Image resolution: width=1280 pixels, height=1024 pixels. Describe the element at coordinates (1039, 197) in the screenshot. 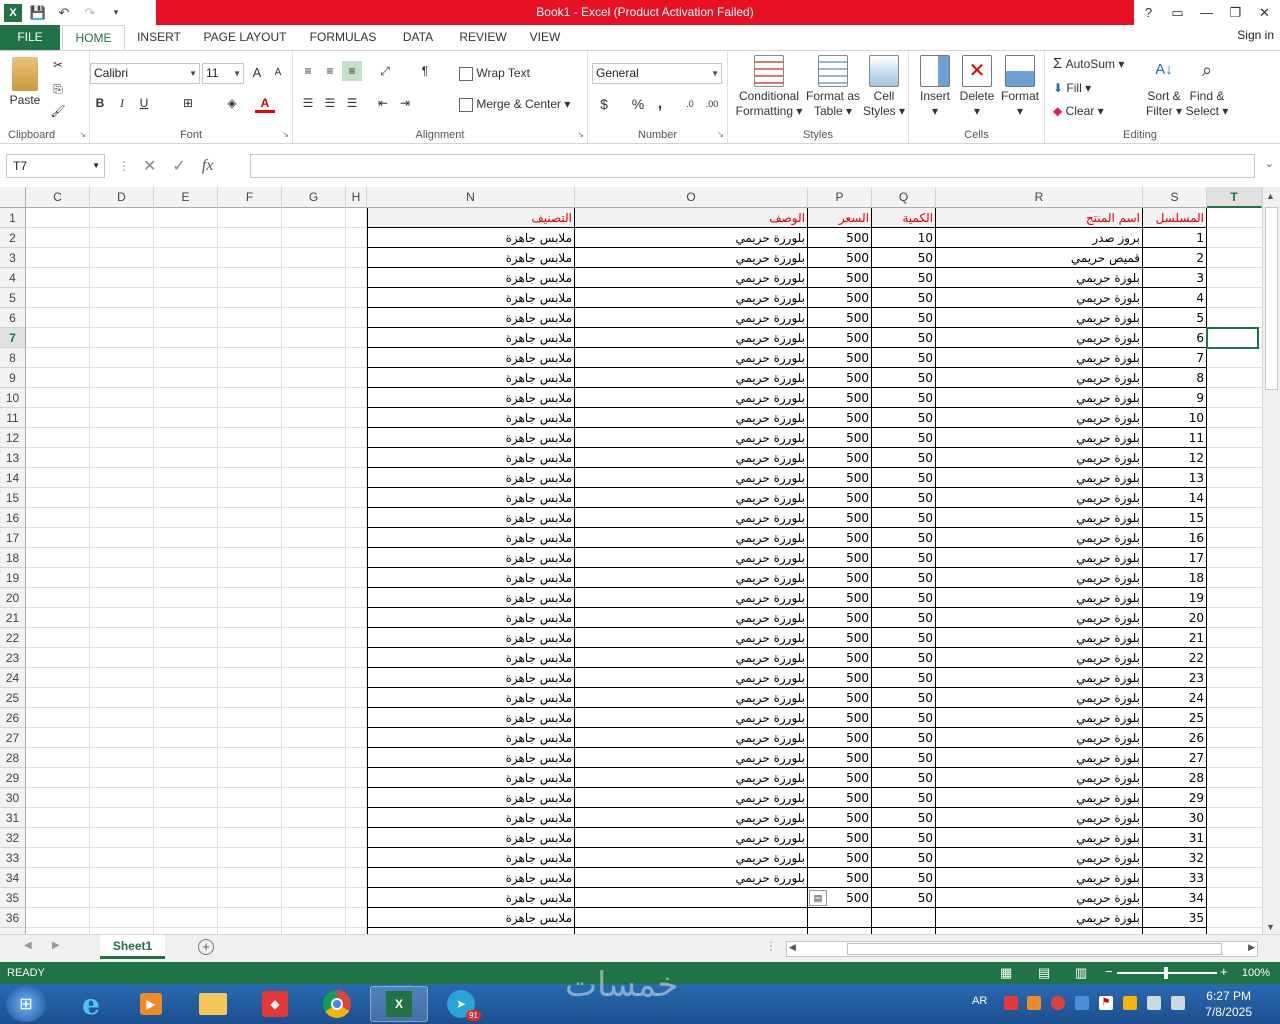

I see `column-header: R` at that location.